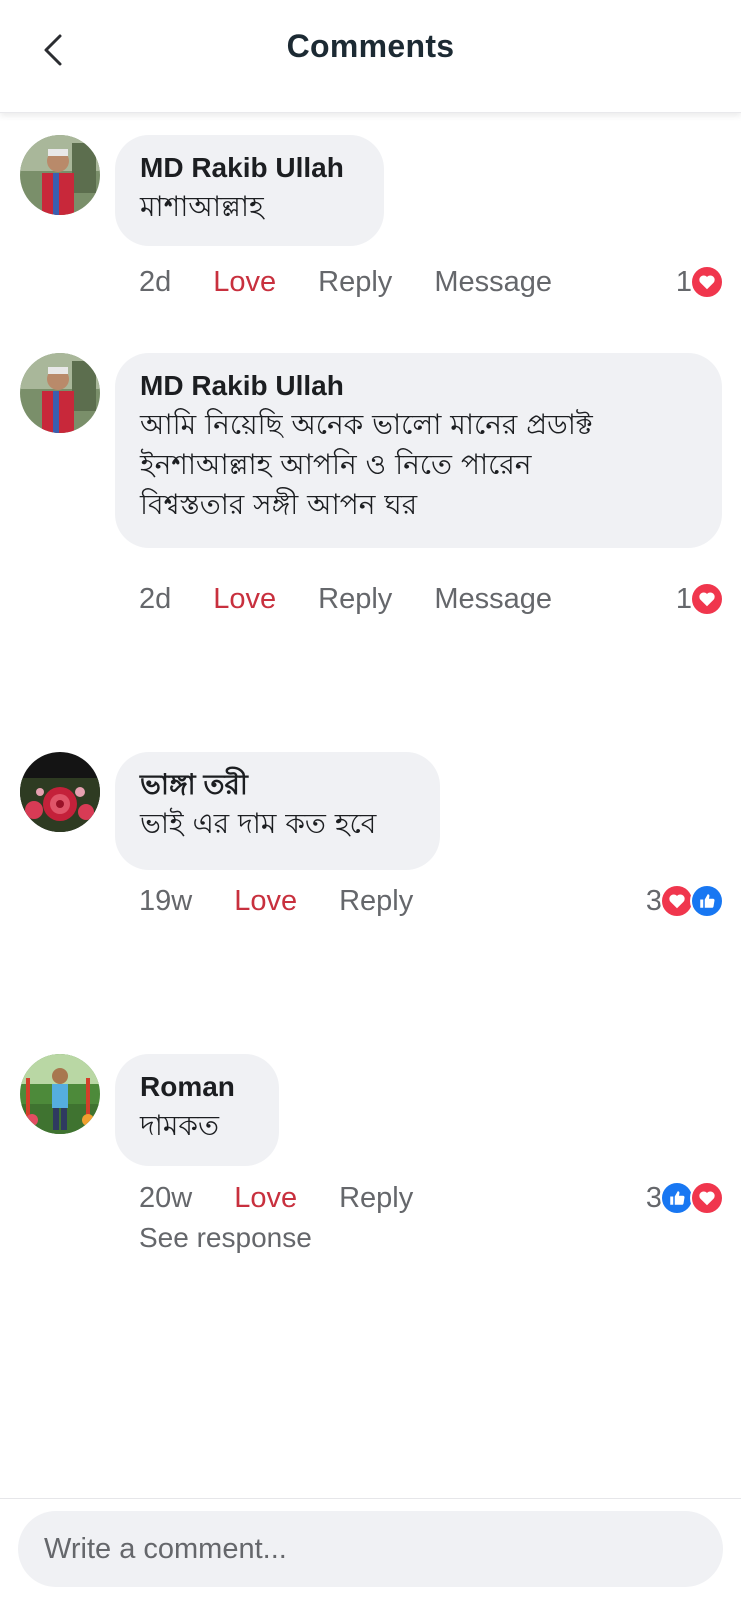 The height and width of the screenshot is (1601, 741). Describe the element at coordinates (179, 1125) in the screenshot. I see `comment-text: দামকত` at that location.